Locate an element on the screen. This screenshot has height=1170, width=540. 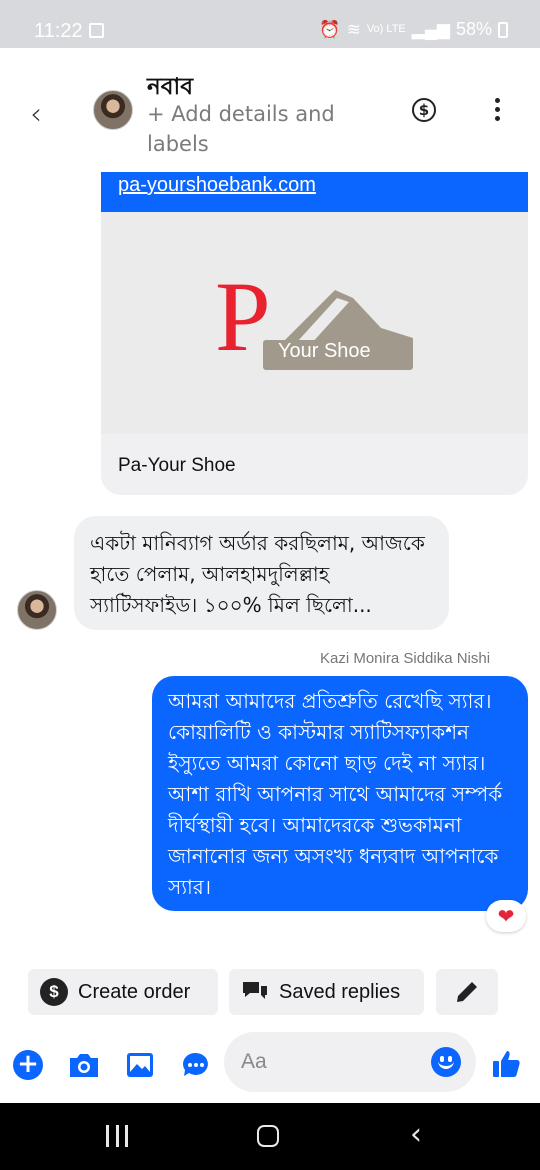
create-order-button: $ Create order is located at coordinates (123, 992).